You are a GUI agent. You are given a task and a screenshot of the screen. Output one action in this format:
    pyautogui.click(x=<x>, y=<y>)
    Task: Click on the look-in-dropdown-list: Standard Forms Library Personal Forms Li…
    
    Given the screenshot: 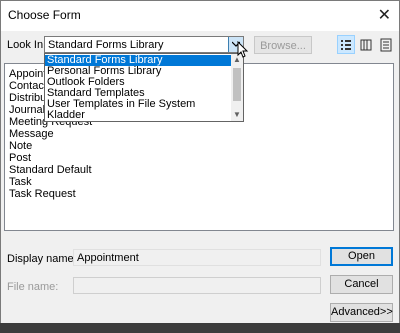 What is the action you would take?
    pyautogui.click(x=144, y=87)
    